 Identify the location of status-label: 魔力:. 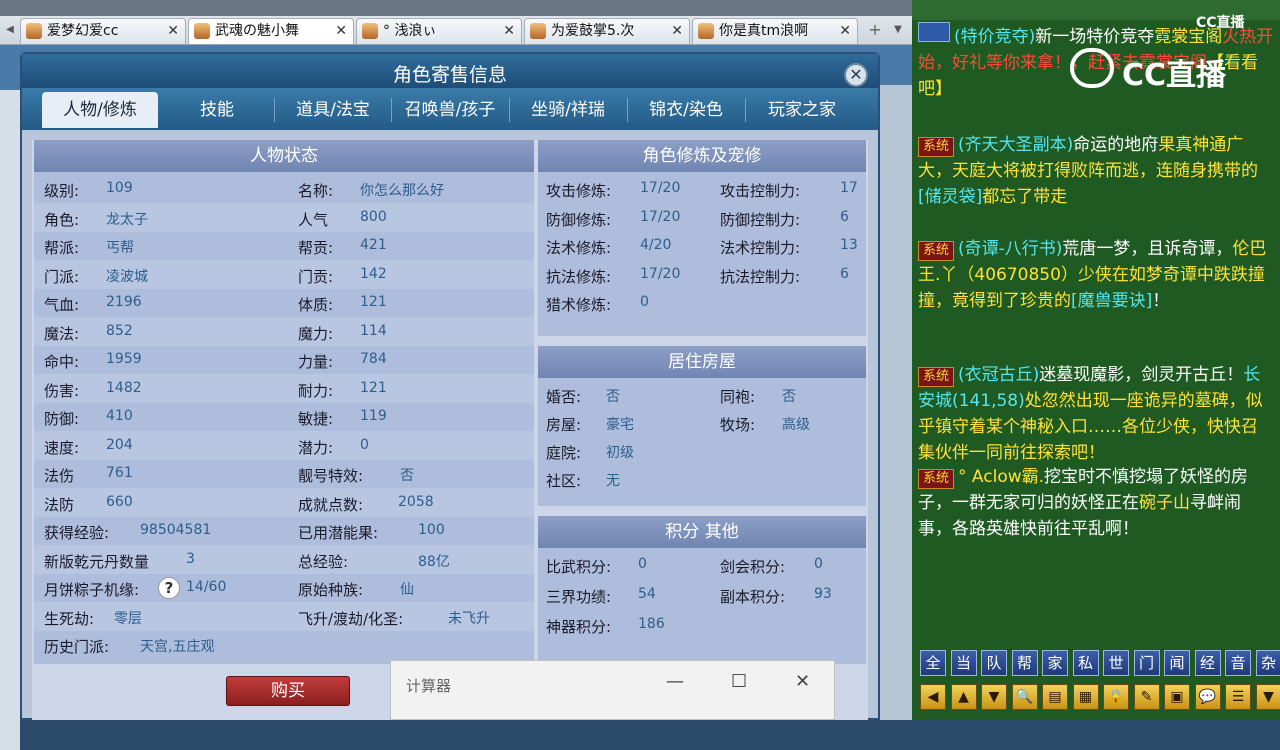
(315, 333).